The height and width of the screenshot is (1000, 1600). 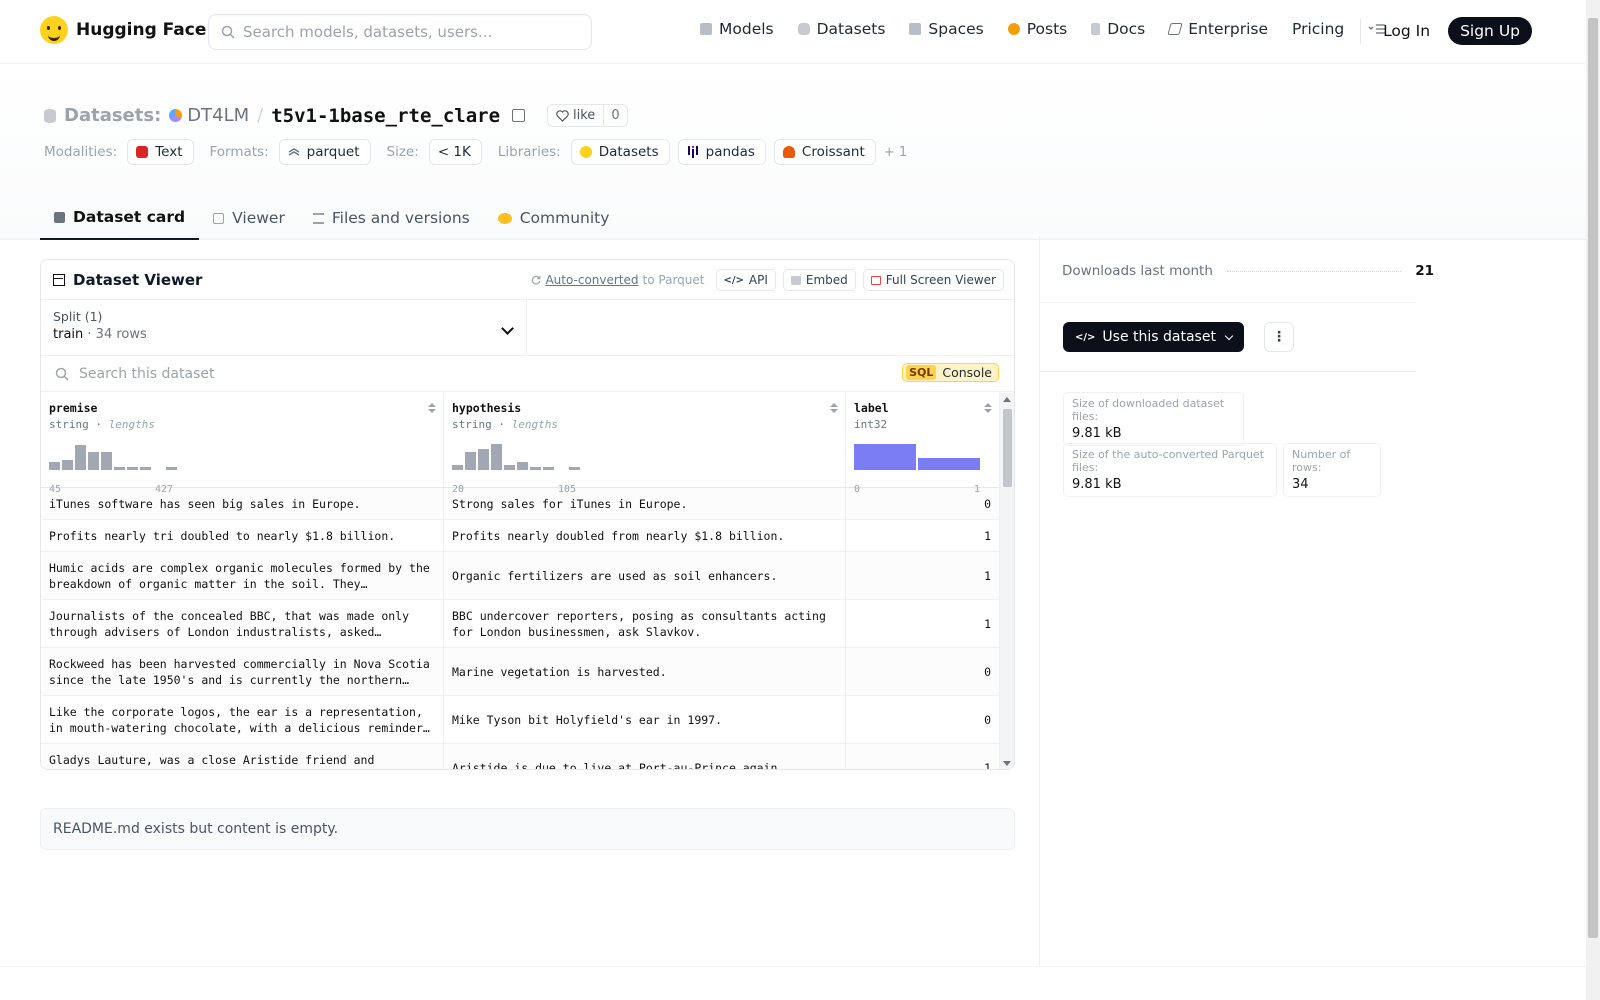 What do you see at coordinates (554, 218) in the screenshot?
I see `tab-community: Community` at bounding box center [554, 218].